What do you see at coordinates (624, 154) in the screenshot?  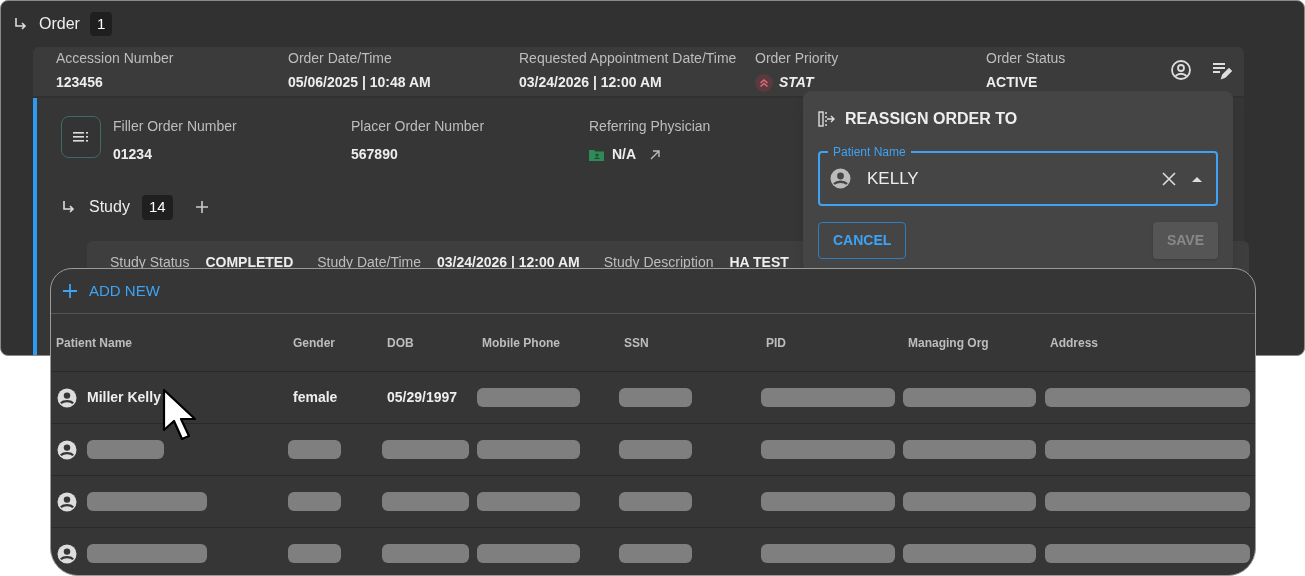 I see `field-value: N/A` at bounding box center [624, 154].